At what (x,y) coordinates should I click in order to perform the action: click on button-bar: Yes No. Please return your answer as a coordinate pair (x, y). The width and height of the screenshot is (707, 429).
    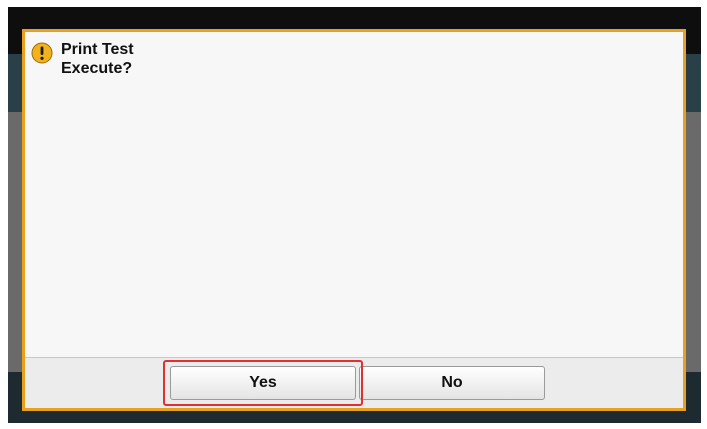
    Looking at the image, I should click on (354, 382).